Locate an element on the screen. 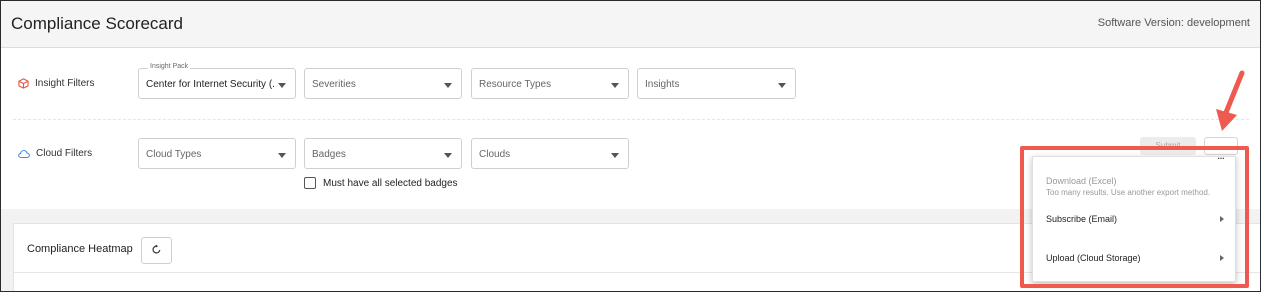 The image size is (1261, 292). resource-types-placeholder: Resource Types is located at coordinates (515, 84).